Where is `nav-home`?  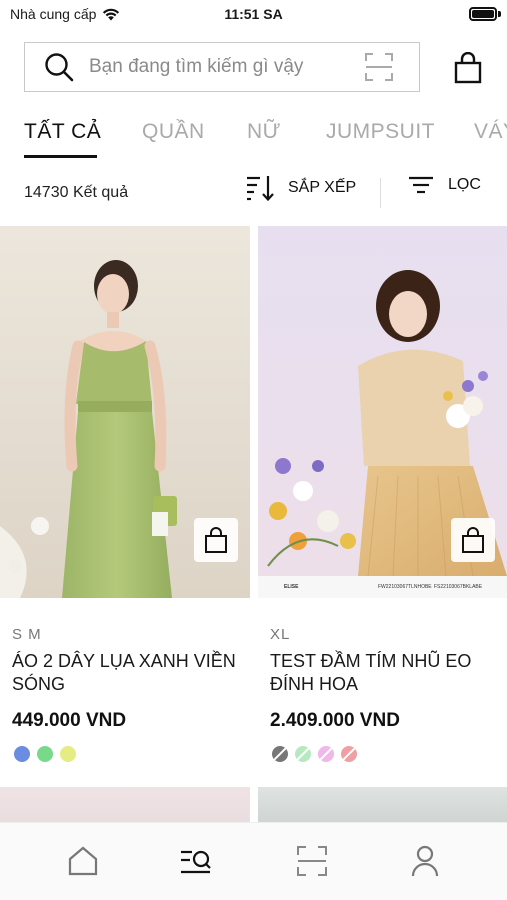 nav-home is located at coordinates (83, 861).